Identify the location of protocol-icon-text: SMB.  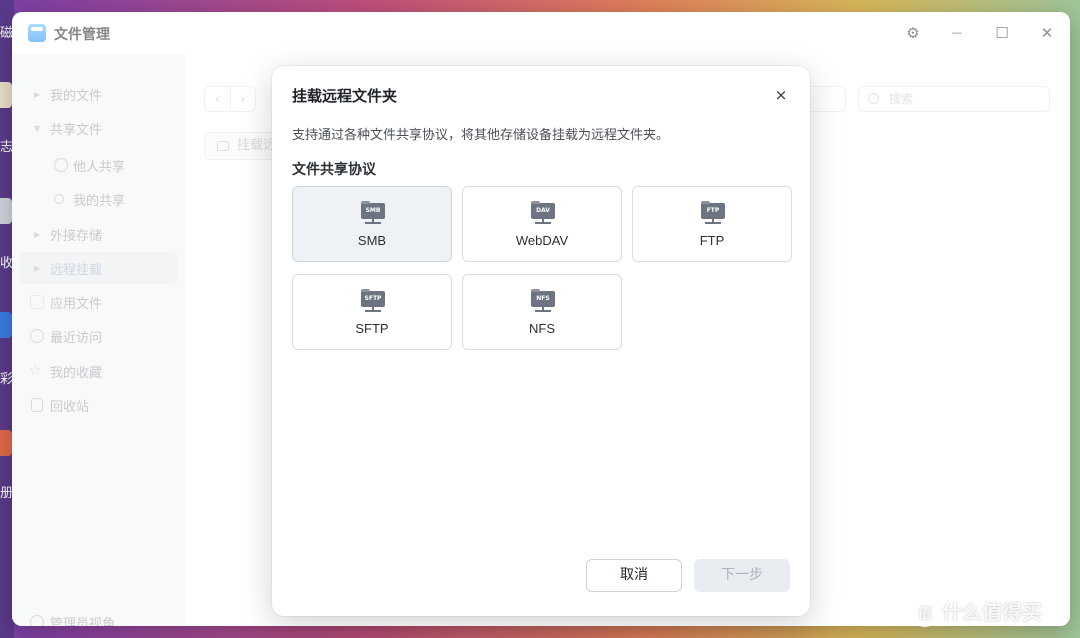
(373, 211).